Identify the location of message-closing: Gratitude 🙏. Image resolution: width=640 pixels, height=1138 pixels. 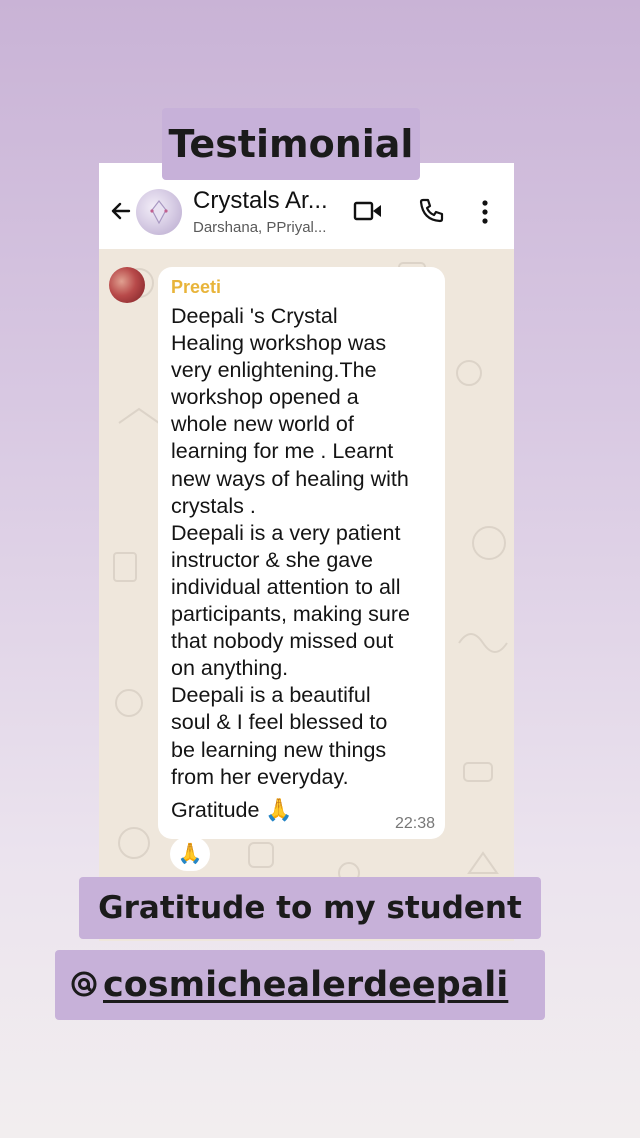
(232, 810).